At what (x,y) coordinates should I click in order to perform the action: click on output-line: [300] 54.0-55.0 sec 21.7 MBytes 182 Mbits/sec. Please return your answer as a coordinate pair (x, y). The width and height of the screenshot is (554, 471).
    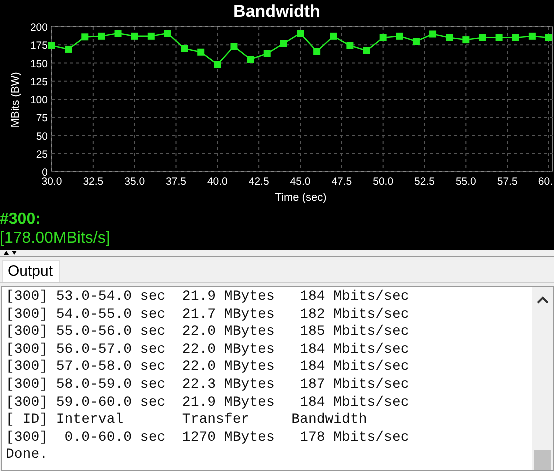
    Looking at the image, I should click on (208, 315).